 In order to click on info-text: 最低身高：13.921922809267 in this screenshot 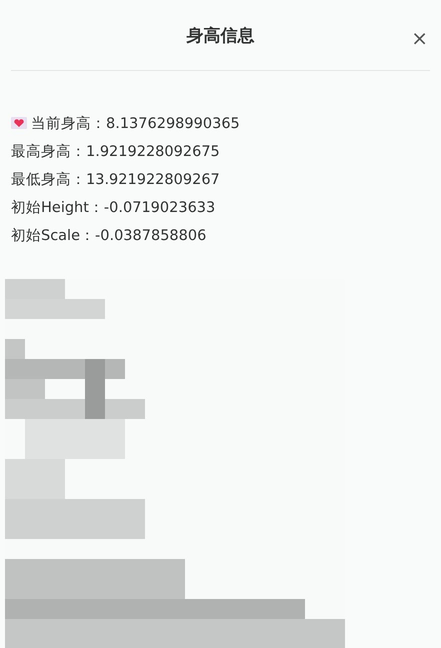, I will do `click(115, 179)`.